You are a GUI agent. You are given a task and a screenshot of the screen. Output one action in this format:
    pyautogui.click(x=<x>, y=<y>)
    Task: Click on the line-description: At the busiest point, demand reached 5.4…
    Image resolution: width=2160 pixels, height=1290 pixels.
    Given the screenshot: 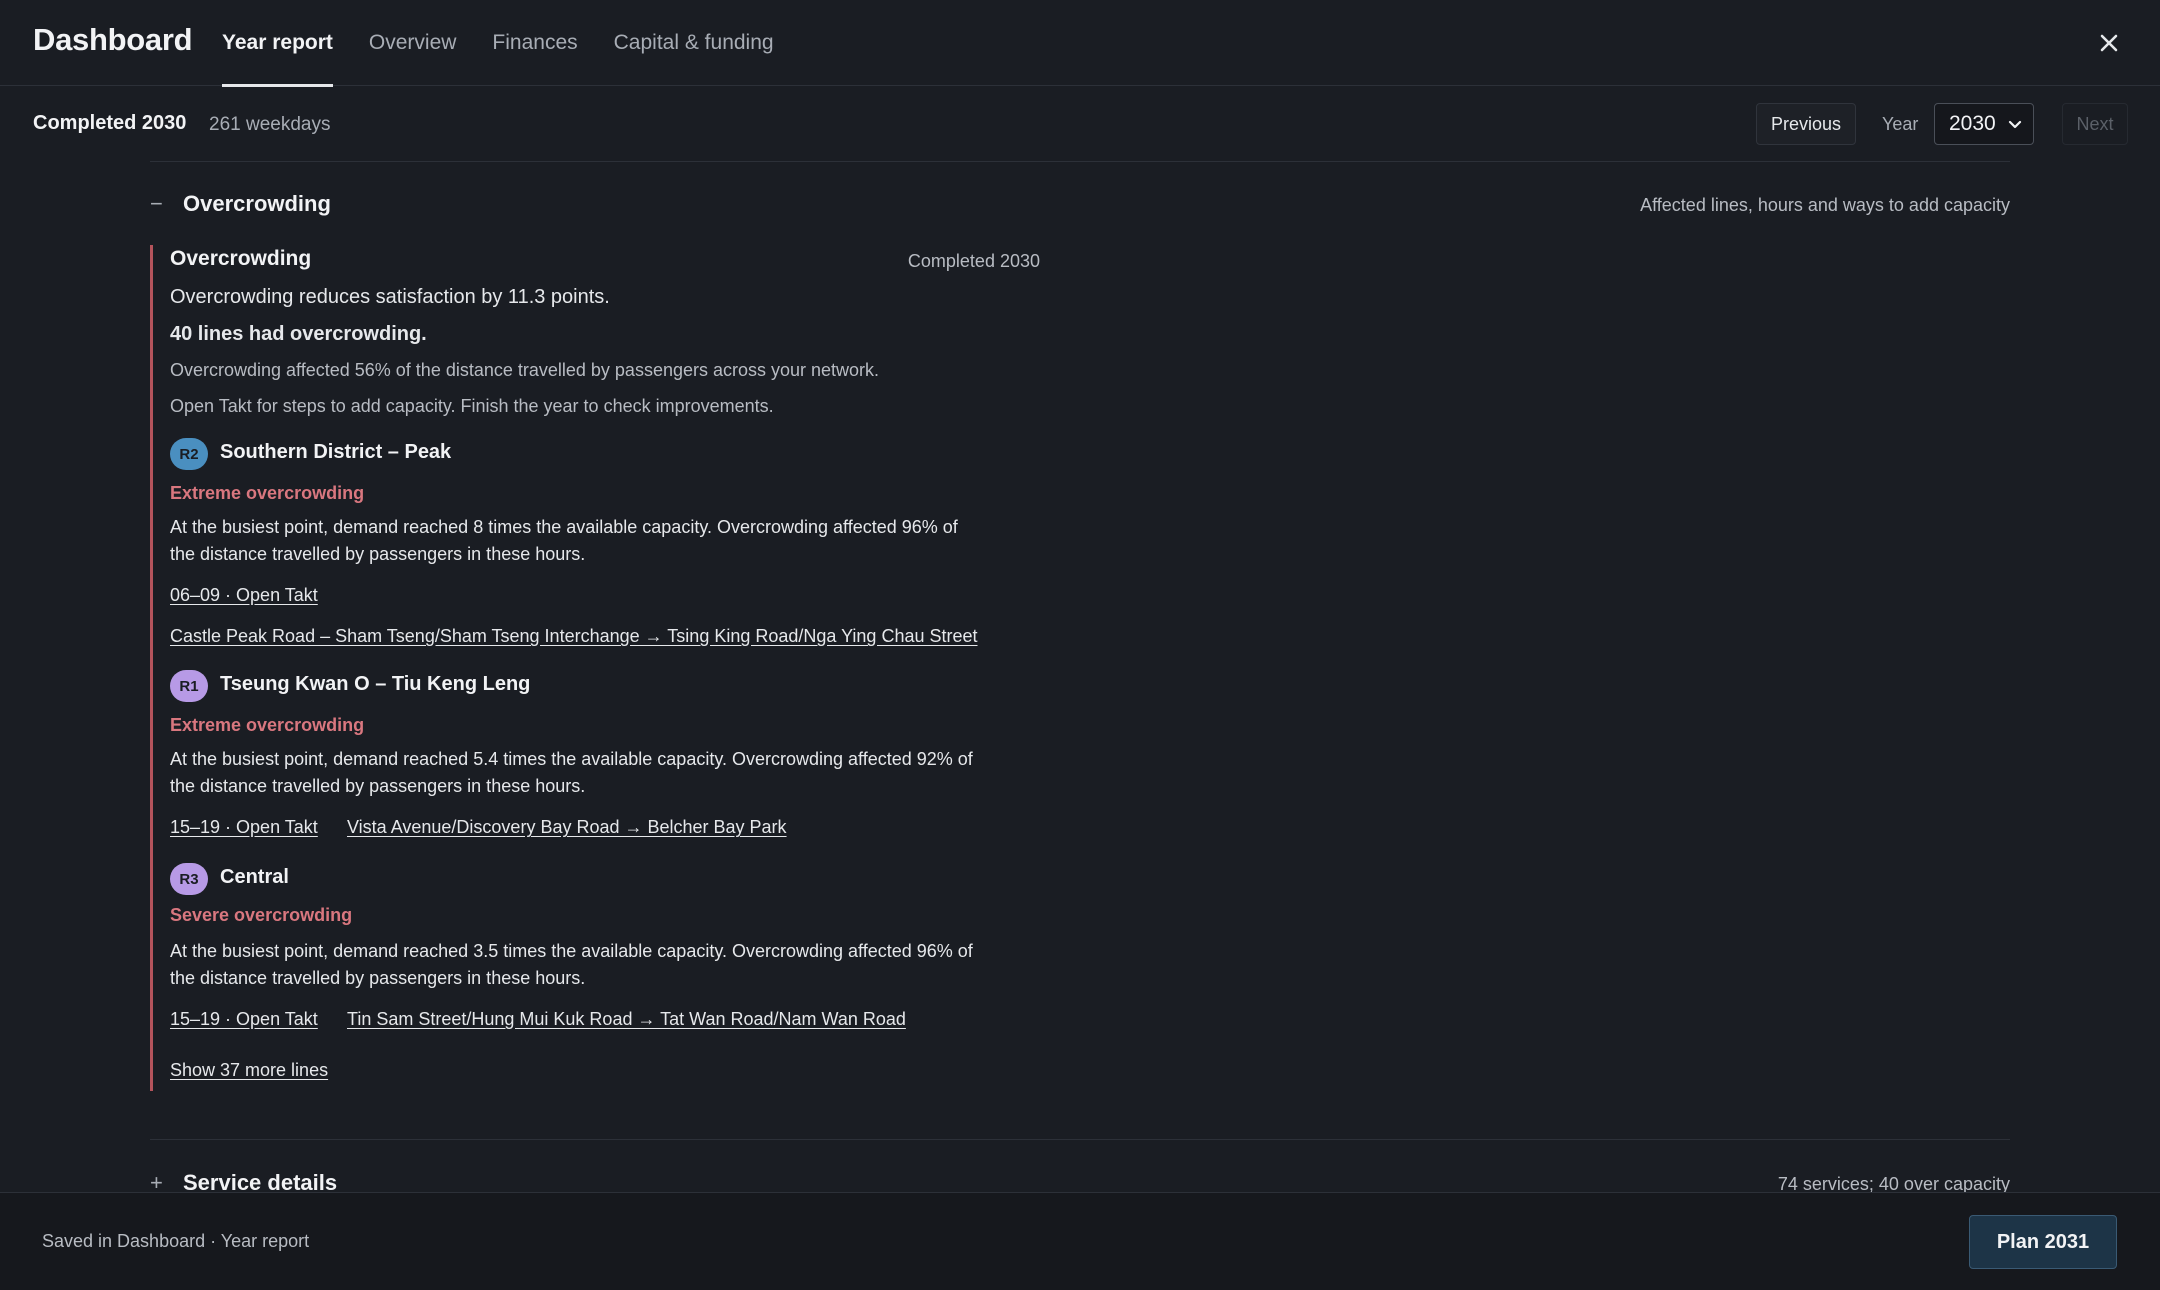 What is the action you would take?
    pyautogui.click(x=605, y=773)
    